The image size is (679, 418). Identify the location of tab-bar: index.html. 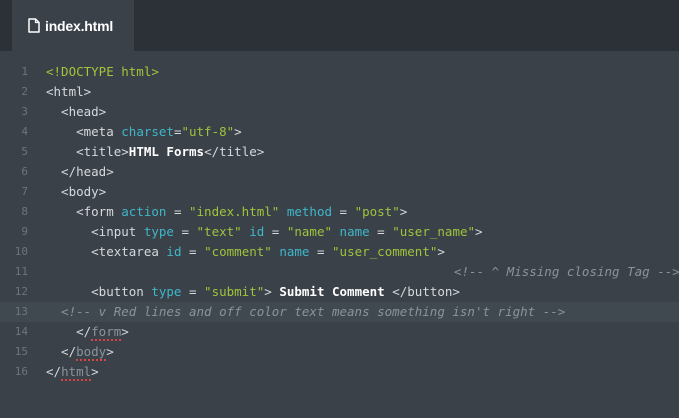
(339, 25).